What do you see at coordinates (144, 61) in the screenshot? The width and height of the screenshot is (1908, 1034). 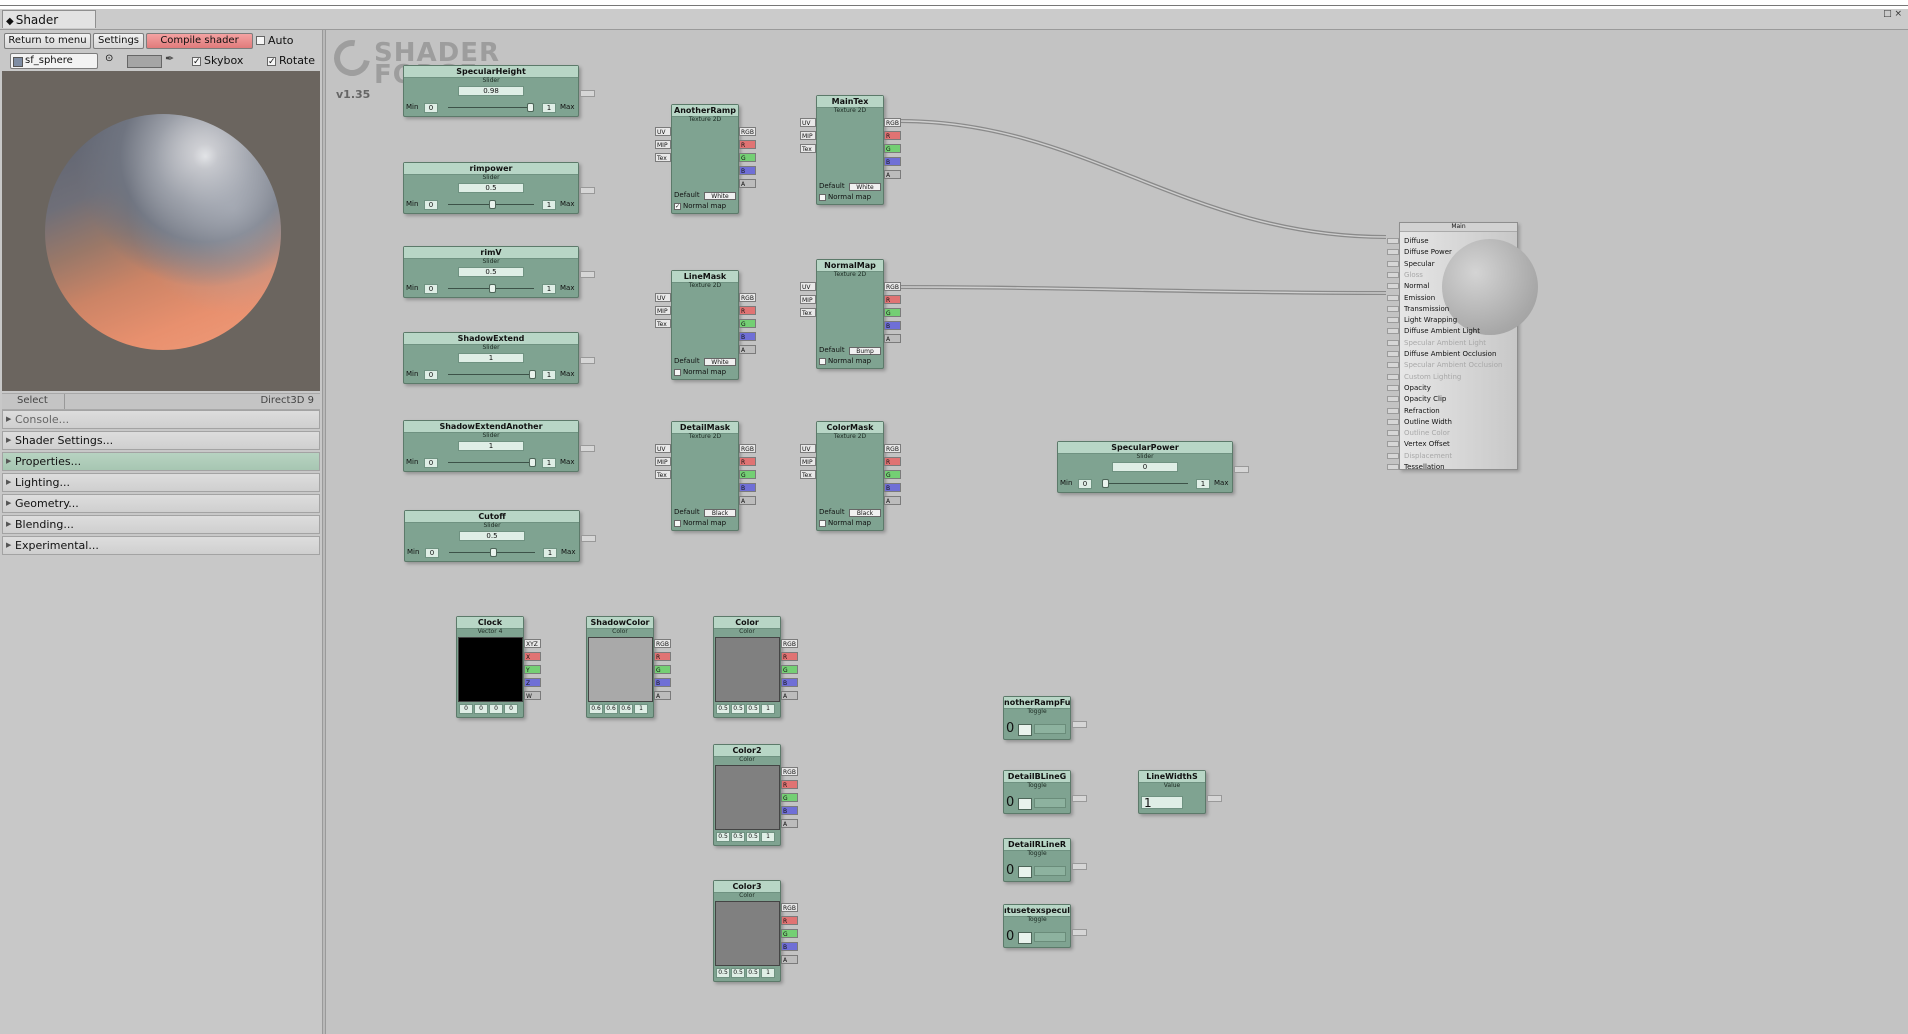 I see `background-color-swatch` at bounding box center [144, 61].